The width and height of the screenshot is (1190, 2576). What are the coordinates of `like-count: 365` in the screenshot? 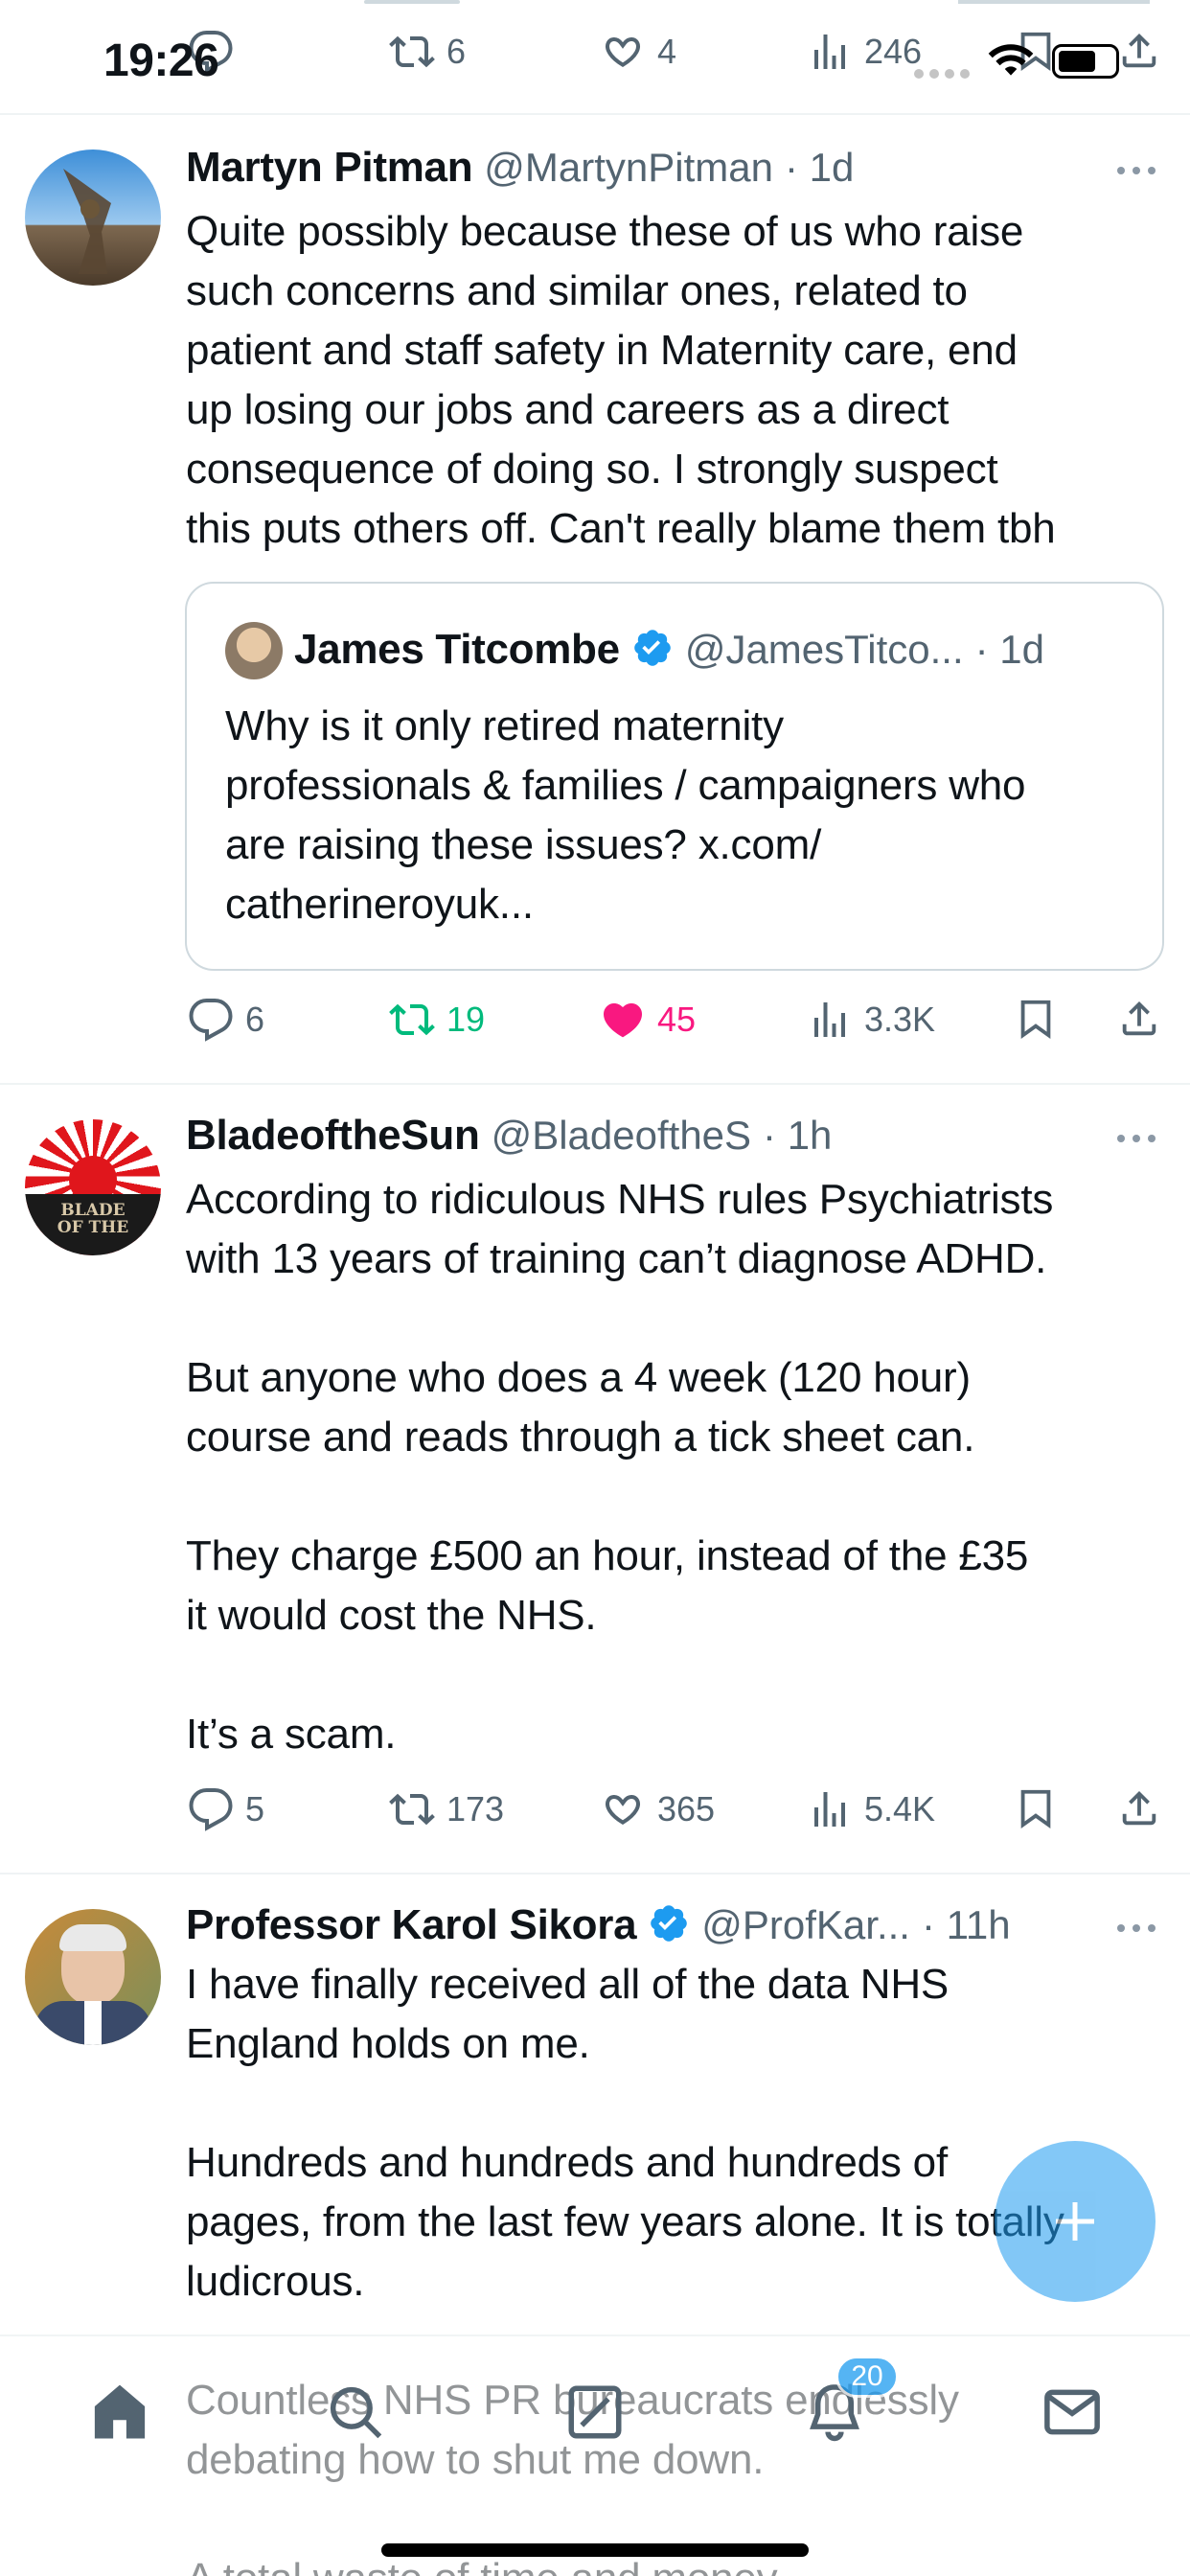 It's located at (686, 1809).